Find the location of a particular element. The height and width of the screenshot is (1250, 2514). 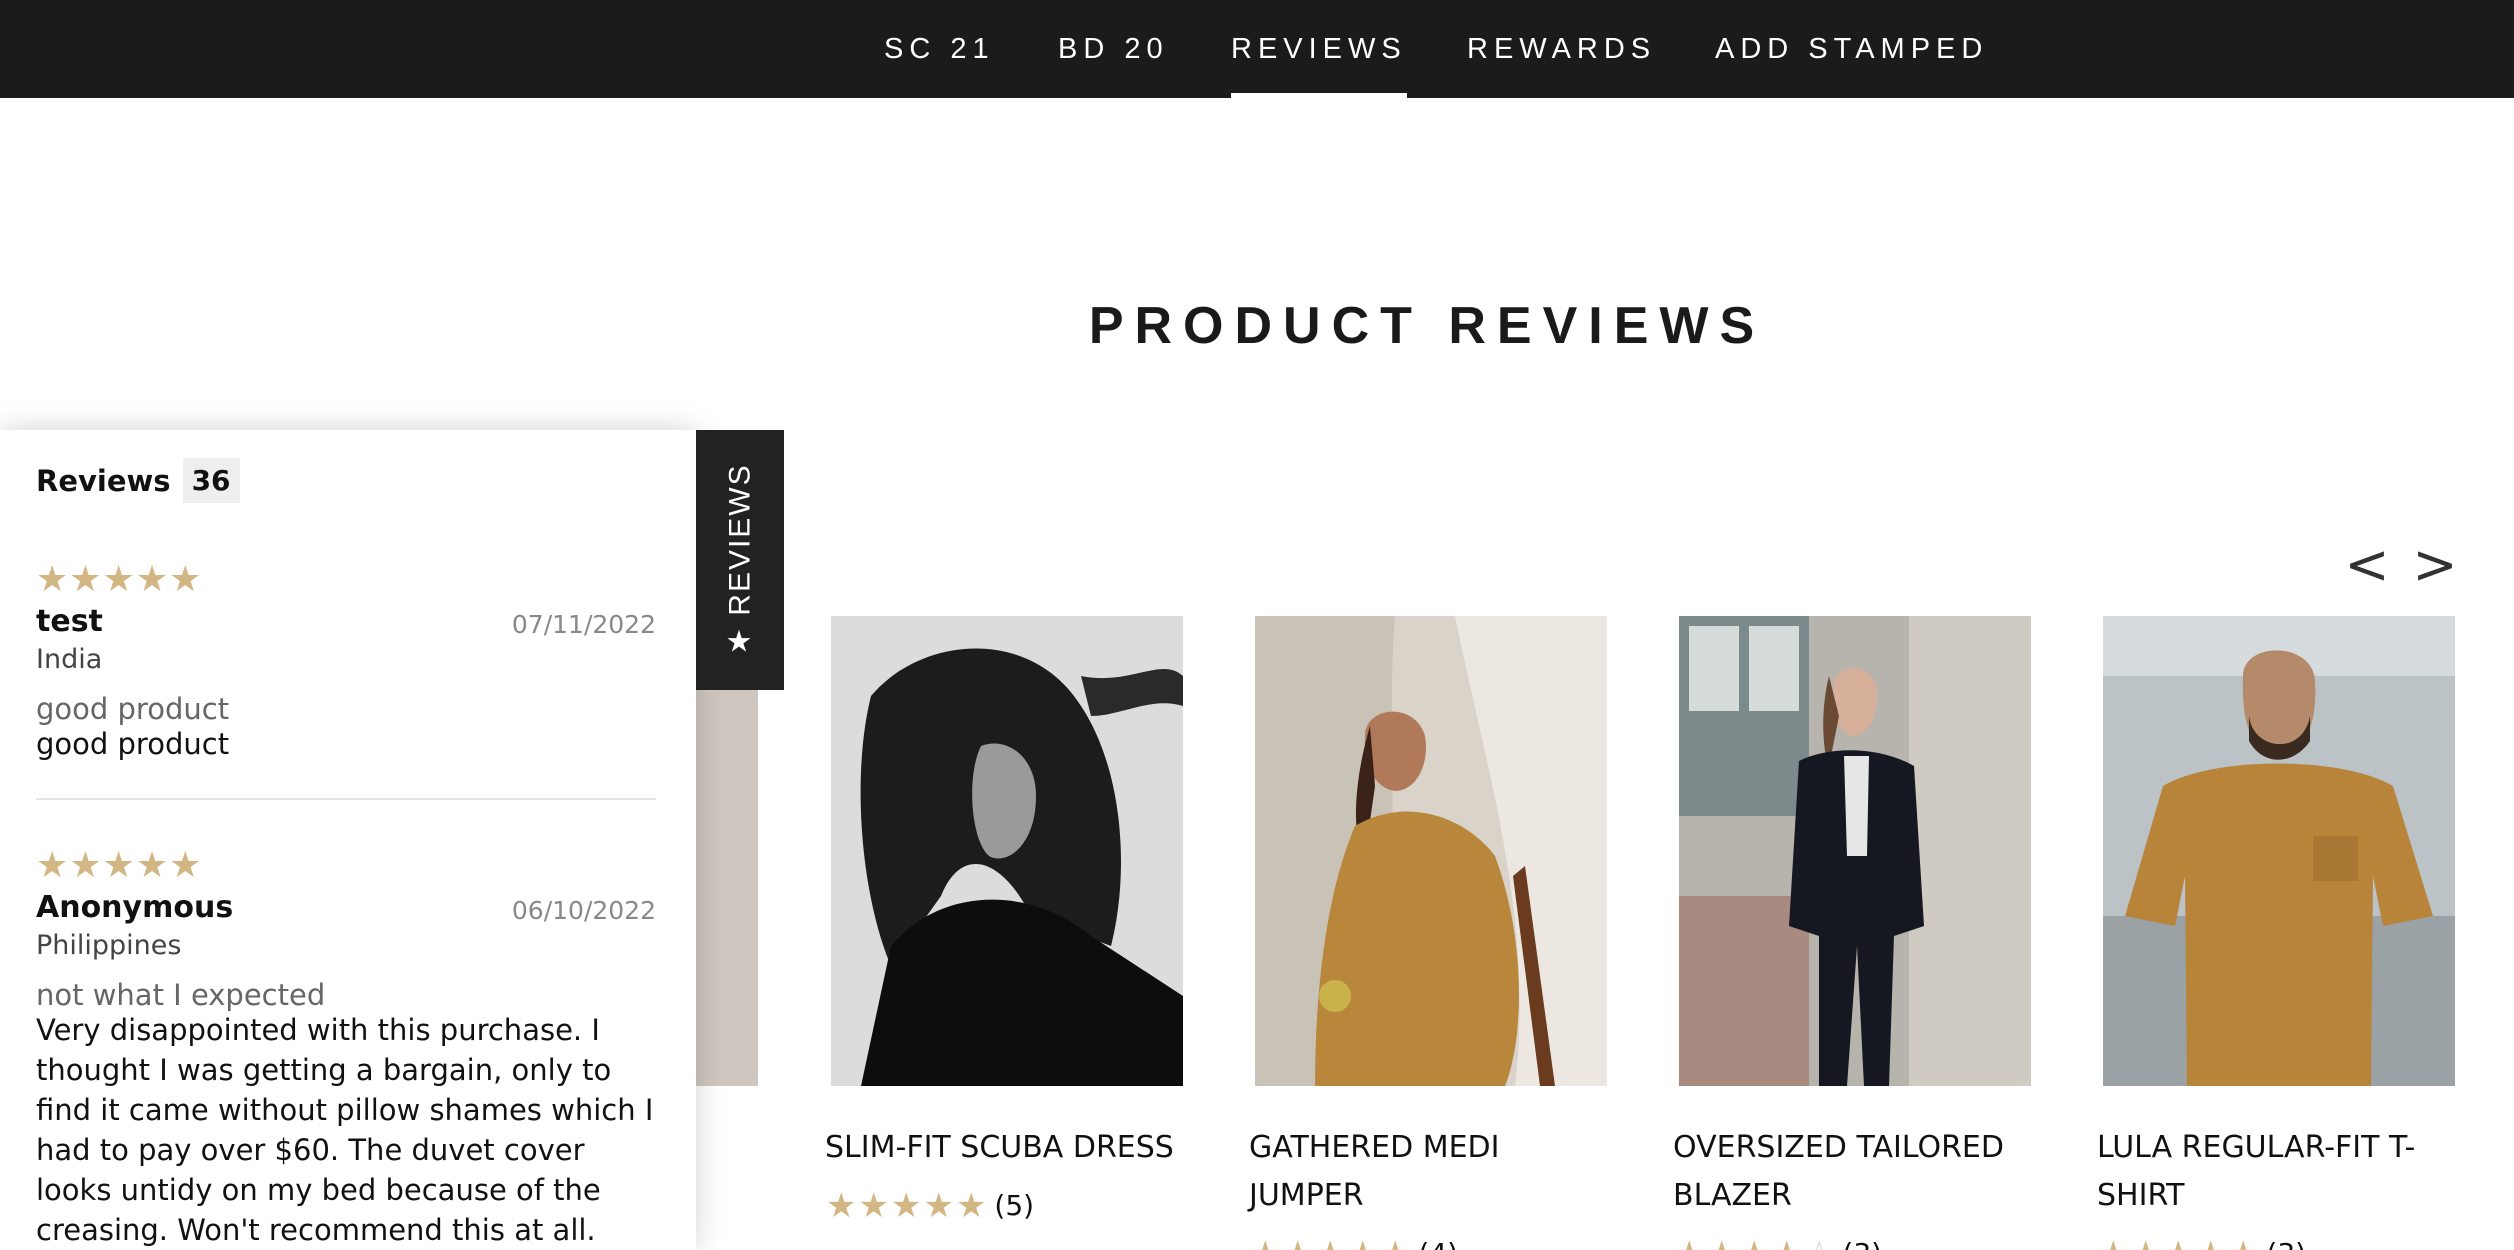

rating-count: (5) is located at coordinates (1014, 1205).